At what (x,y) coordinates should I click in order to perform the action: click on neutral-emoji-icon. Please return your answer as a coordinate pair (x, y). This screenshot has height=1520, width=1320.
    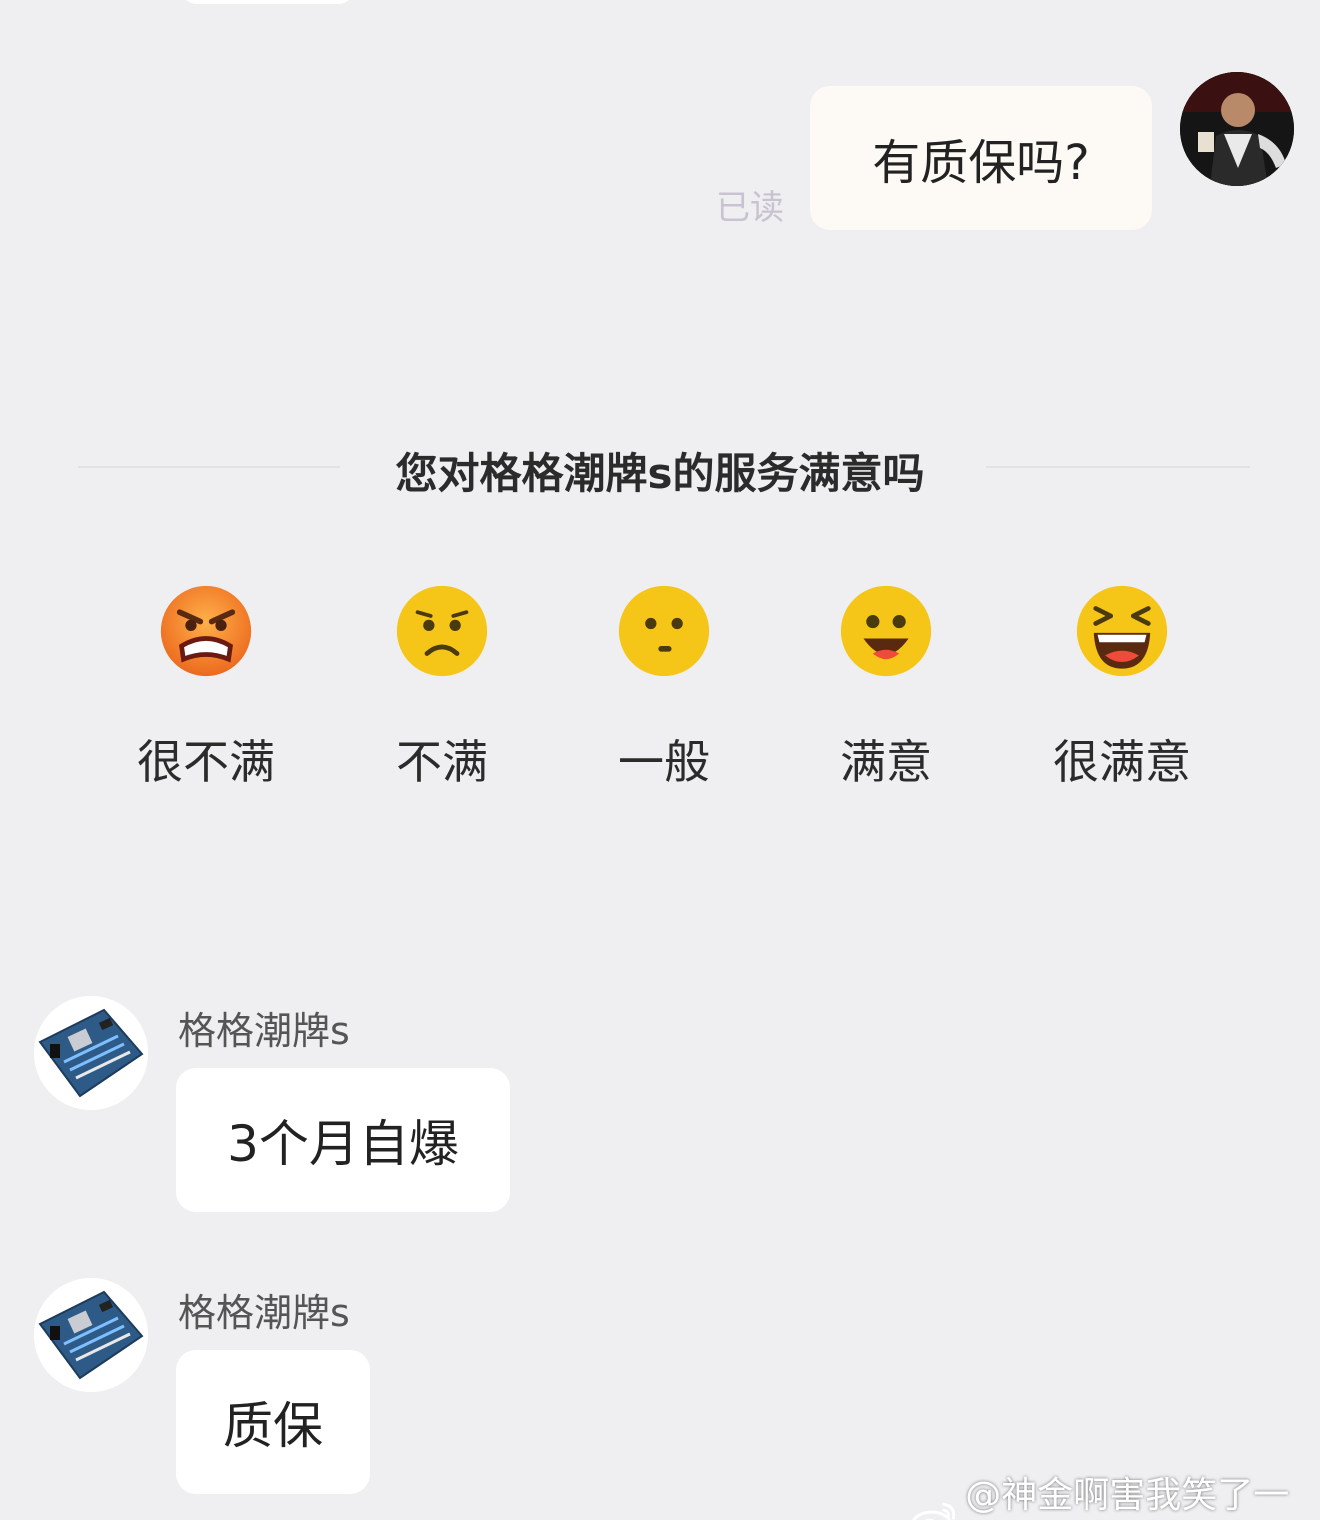
    Looking at the image, I should click on (664, 631).